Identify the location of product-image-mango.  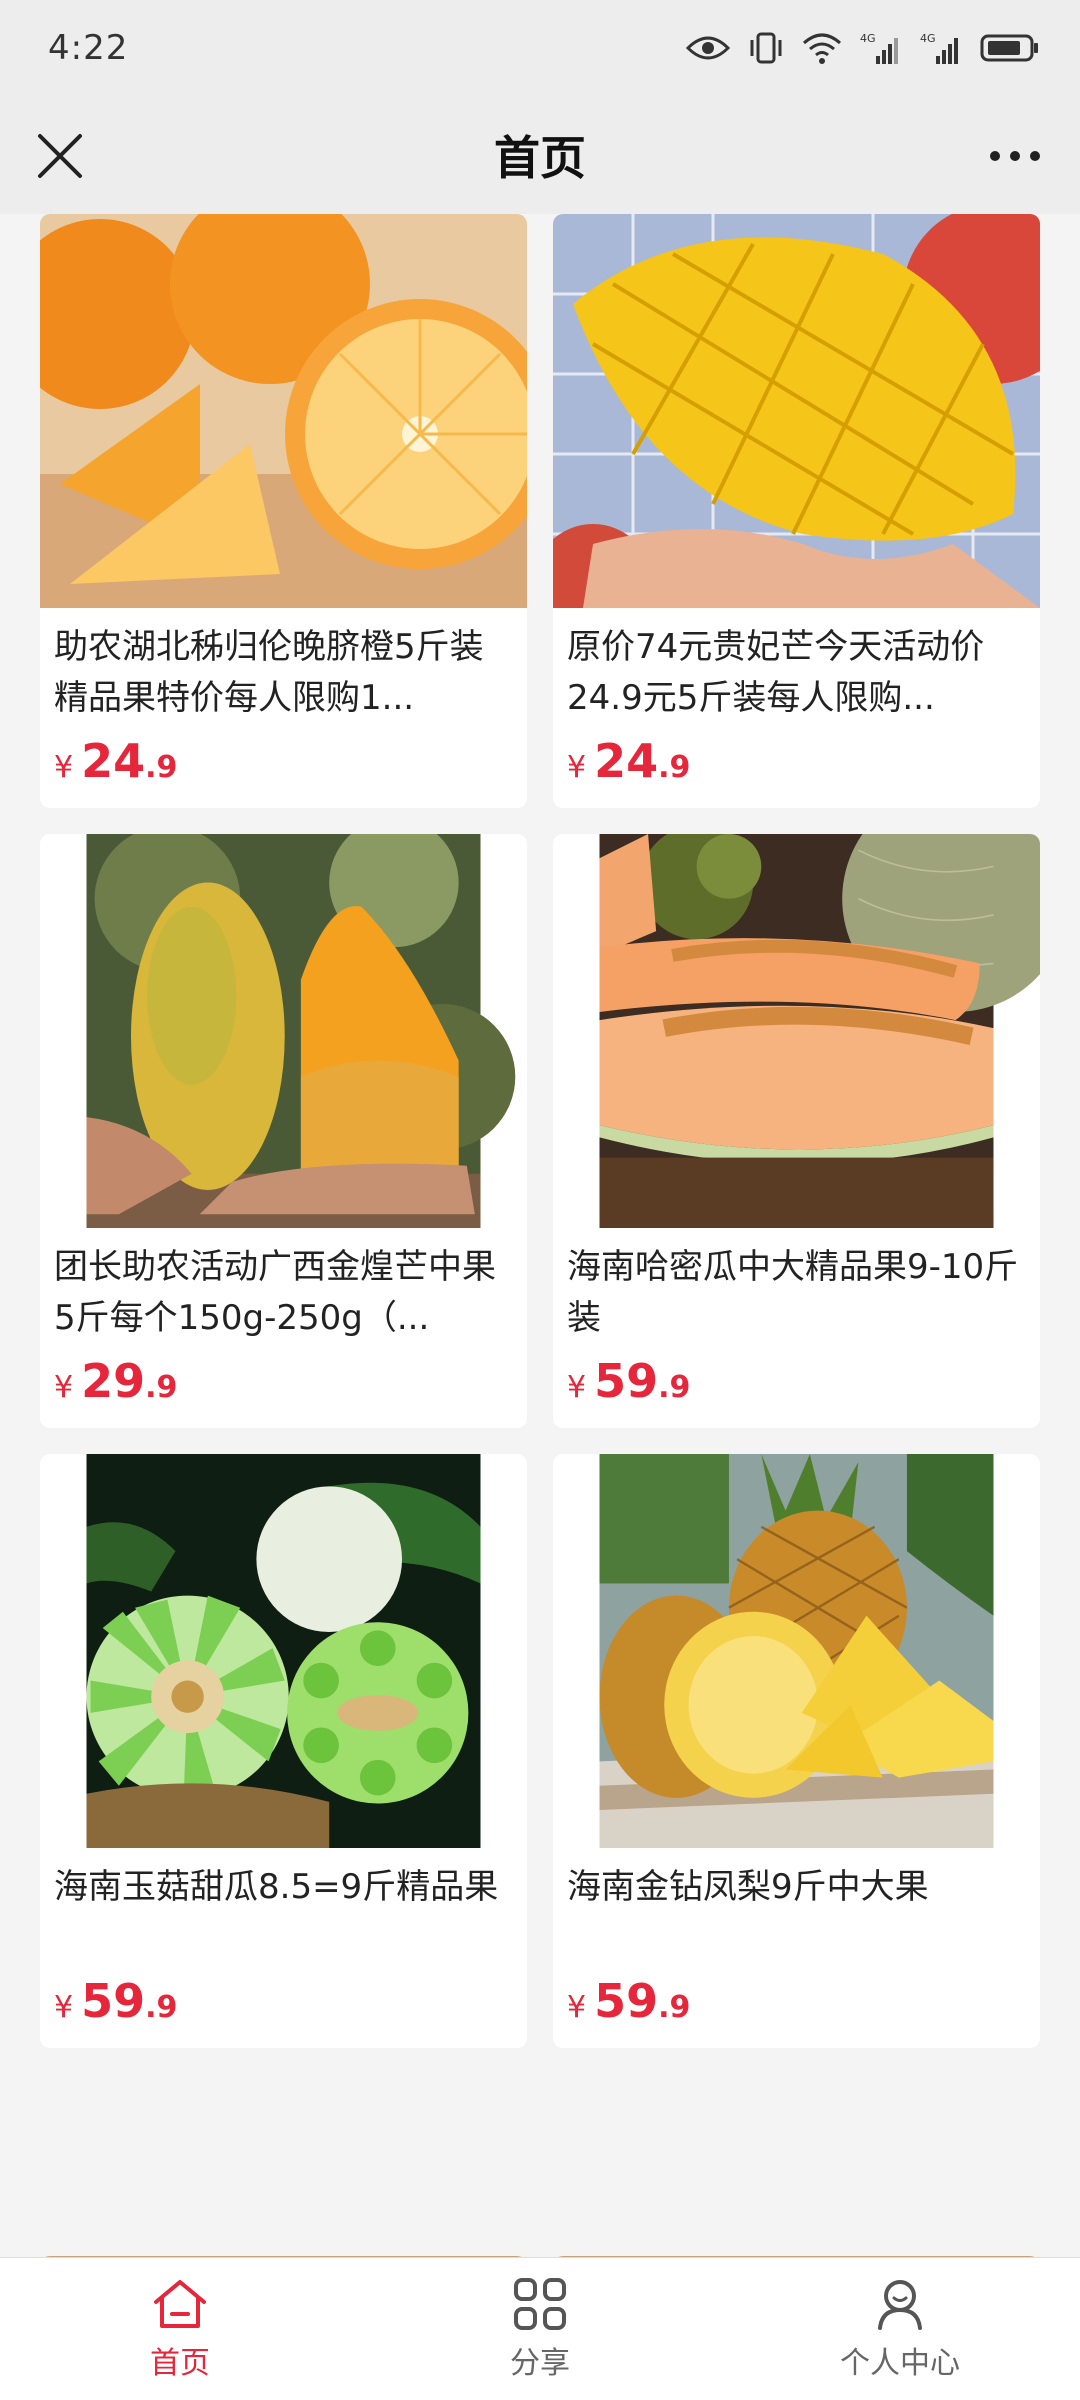
(796, 411).